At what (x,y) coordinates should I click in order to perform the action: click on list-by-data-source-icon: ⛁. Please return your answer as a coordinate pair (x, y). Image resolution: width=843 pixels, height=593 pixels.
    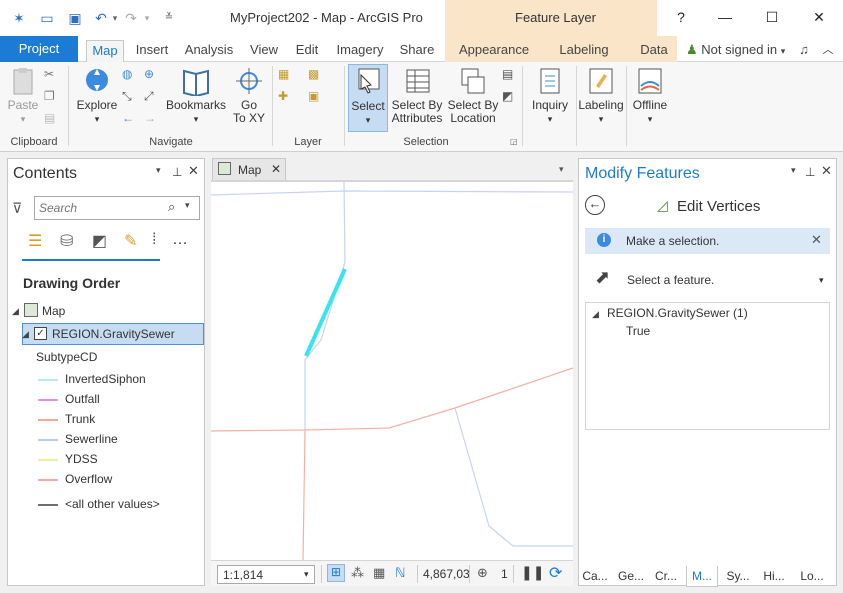
    Looking at the image, I should click on (66, 241).